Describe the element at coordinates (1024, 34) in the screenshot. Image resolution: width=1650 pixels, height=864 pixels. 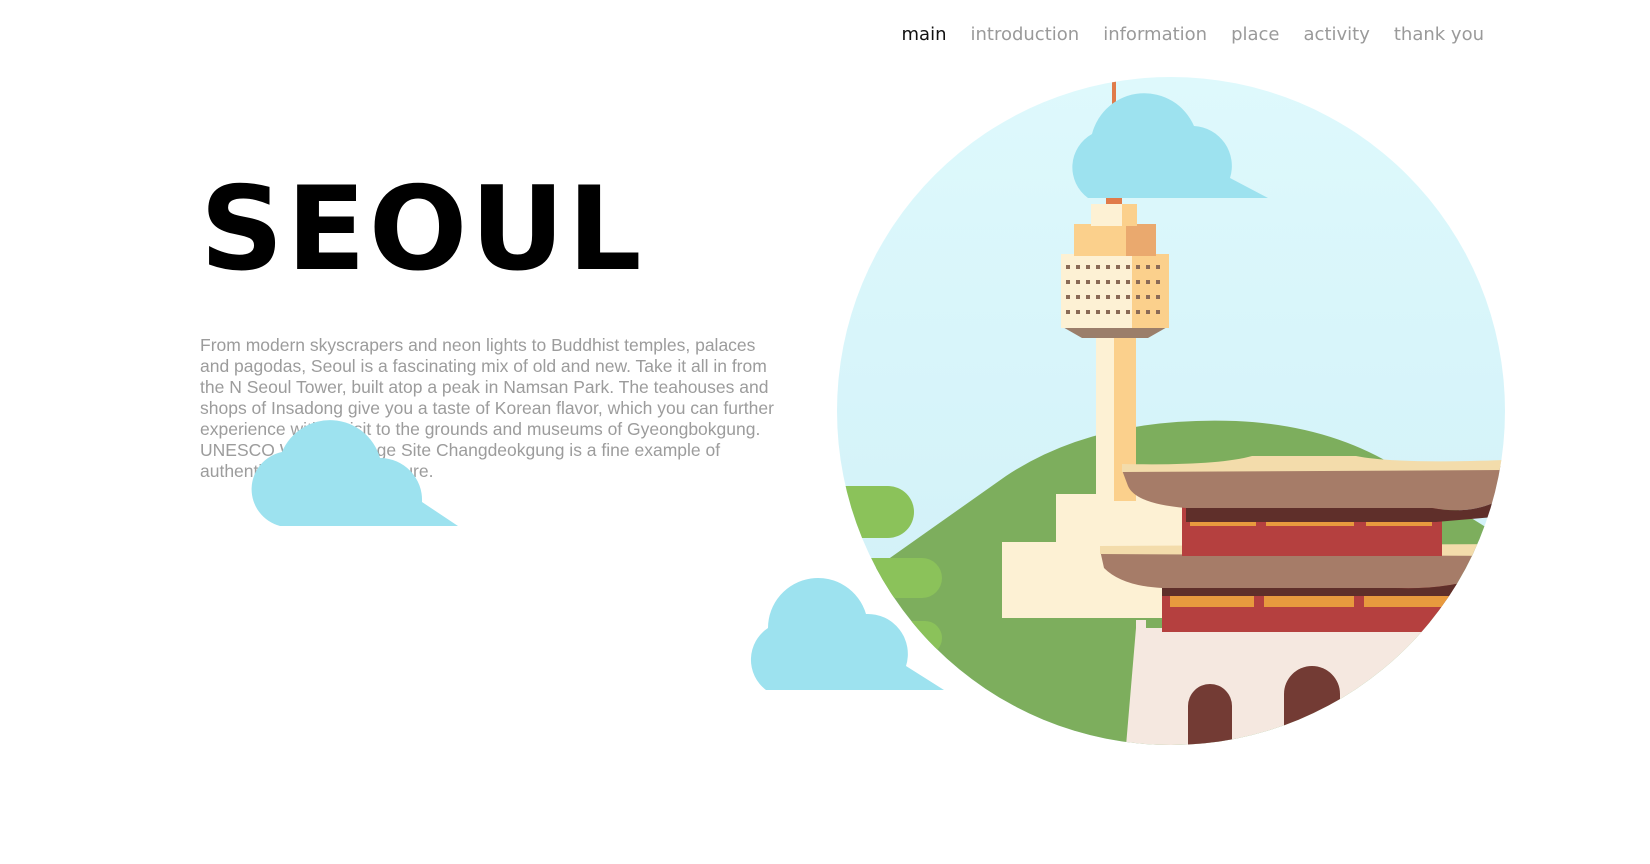
I see `nav-introduction: introduction` at that location.